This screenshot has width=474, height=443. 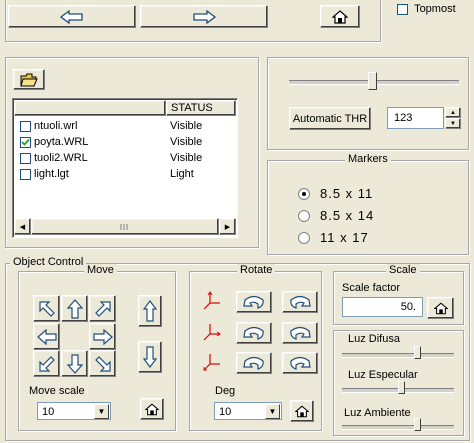 I want to click on deg-select: 10 ▼, so click(x=248, y=411).